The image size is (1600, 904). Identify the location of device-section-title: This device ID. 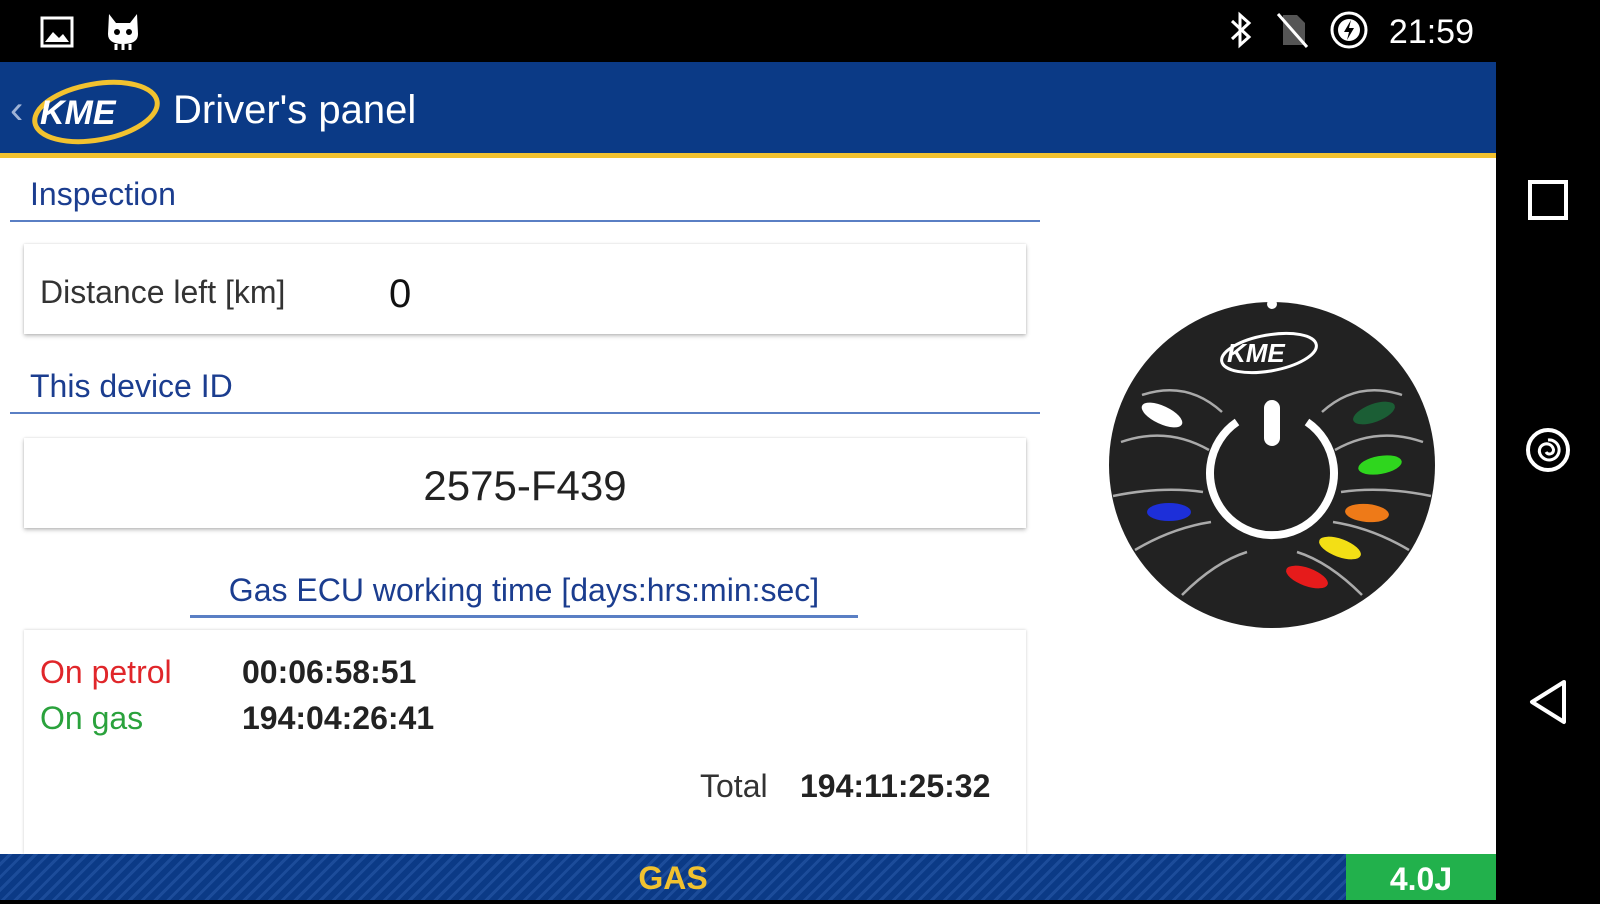
(131, 386).